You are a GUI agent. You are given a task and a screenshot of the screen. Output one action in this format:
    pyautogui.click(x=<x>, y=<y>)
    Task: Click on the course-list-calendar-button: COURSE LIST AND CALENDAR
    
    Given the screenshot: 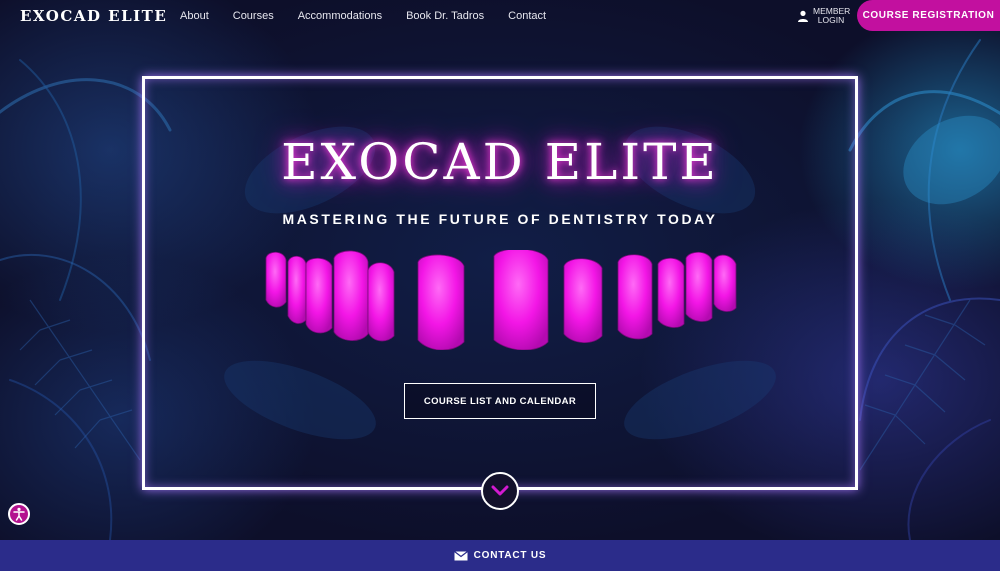 What is the action you would take?
    pyautogui.click(x=500, y=401)
    